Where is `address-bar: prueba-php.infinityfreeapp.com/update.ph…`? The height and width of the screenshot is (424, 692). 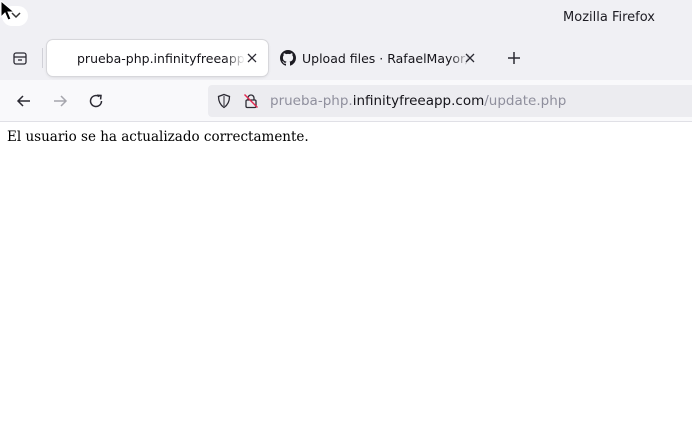
address-bar: prueba-php.infinityfreeapp.com/update.ph… is located at coordinates (450, 101).